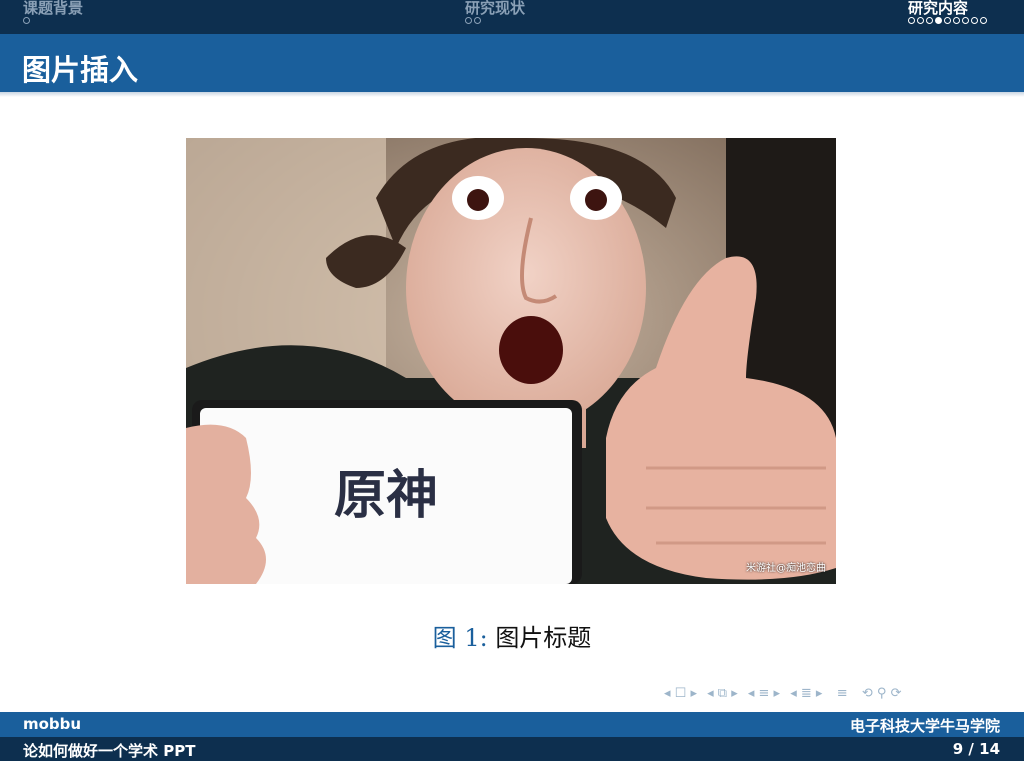 The image size is (1024, 761). Describe the element at coordinates (543, 638) in the screenshot. I see `caption-text: 图片标题` at that location.